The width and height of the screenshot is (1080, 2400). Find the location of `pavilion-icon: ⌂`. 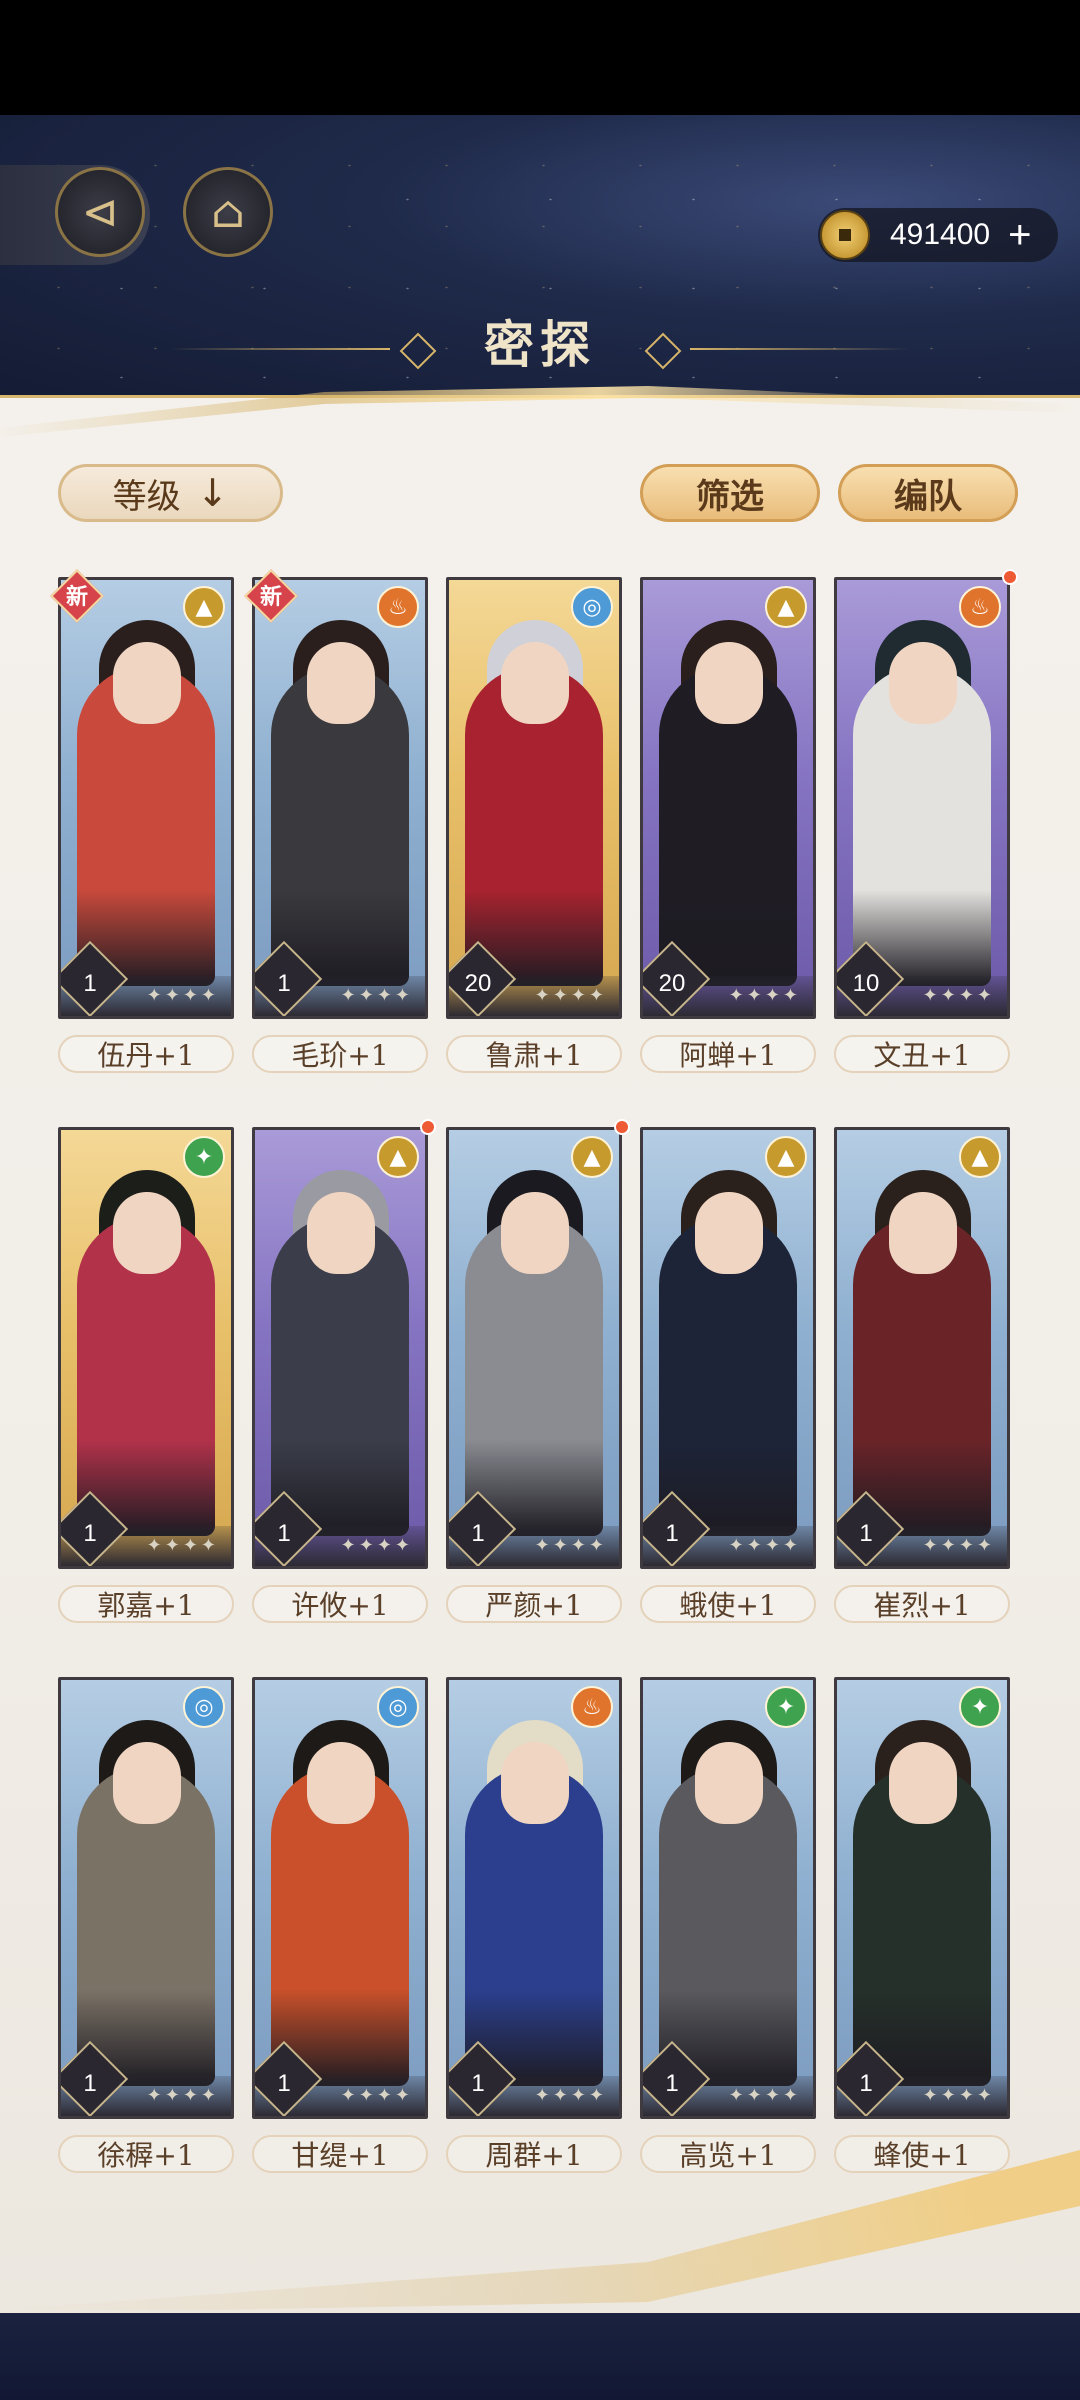

pavilion-icon: ⌂ is located at coordinates (228, 212).